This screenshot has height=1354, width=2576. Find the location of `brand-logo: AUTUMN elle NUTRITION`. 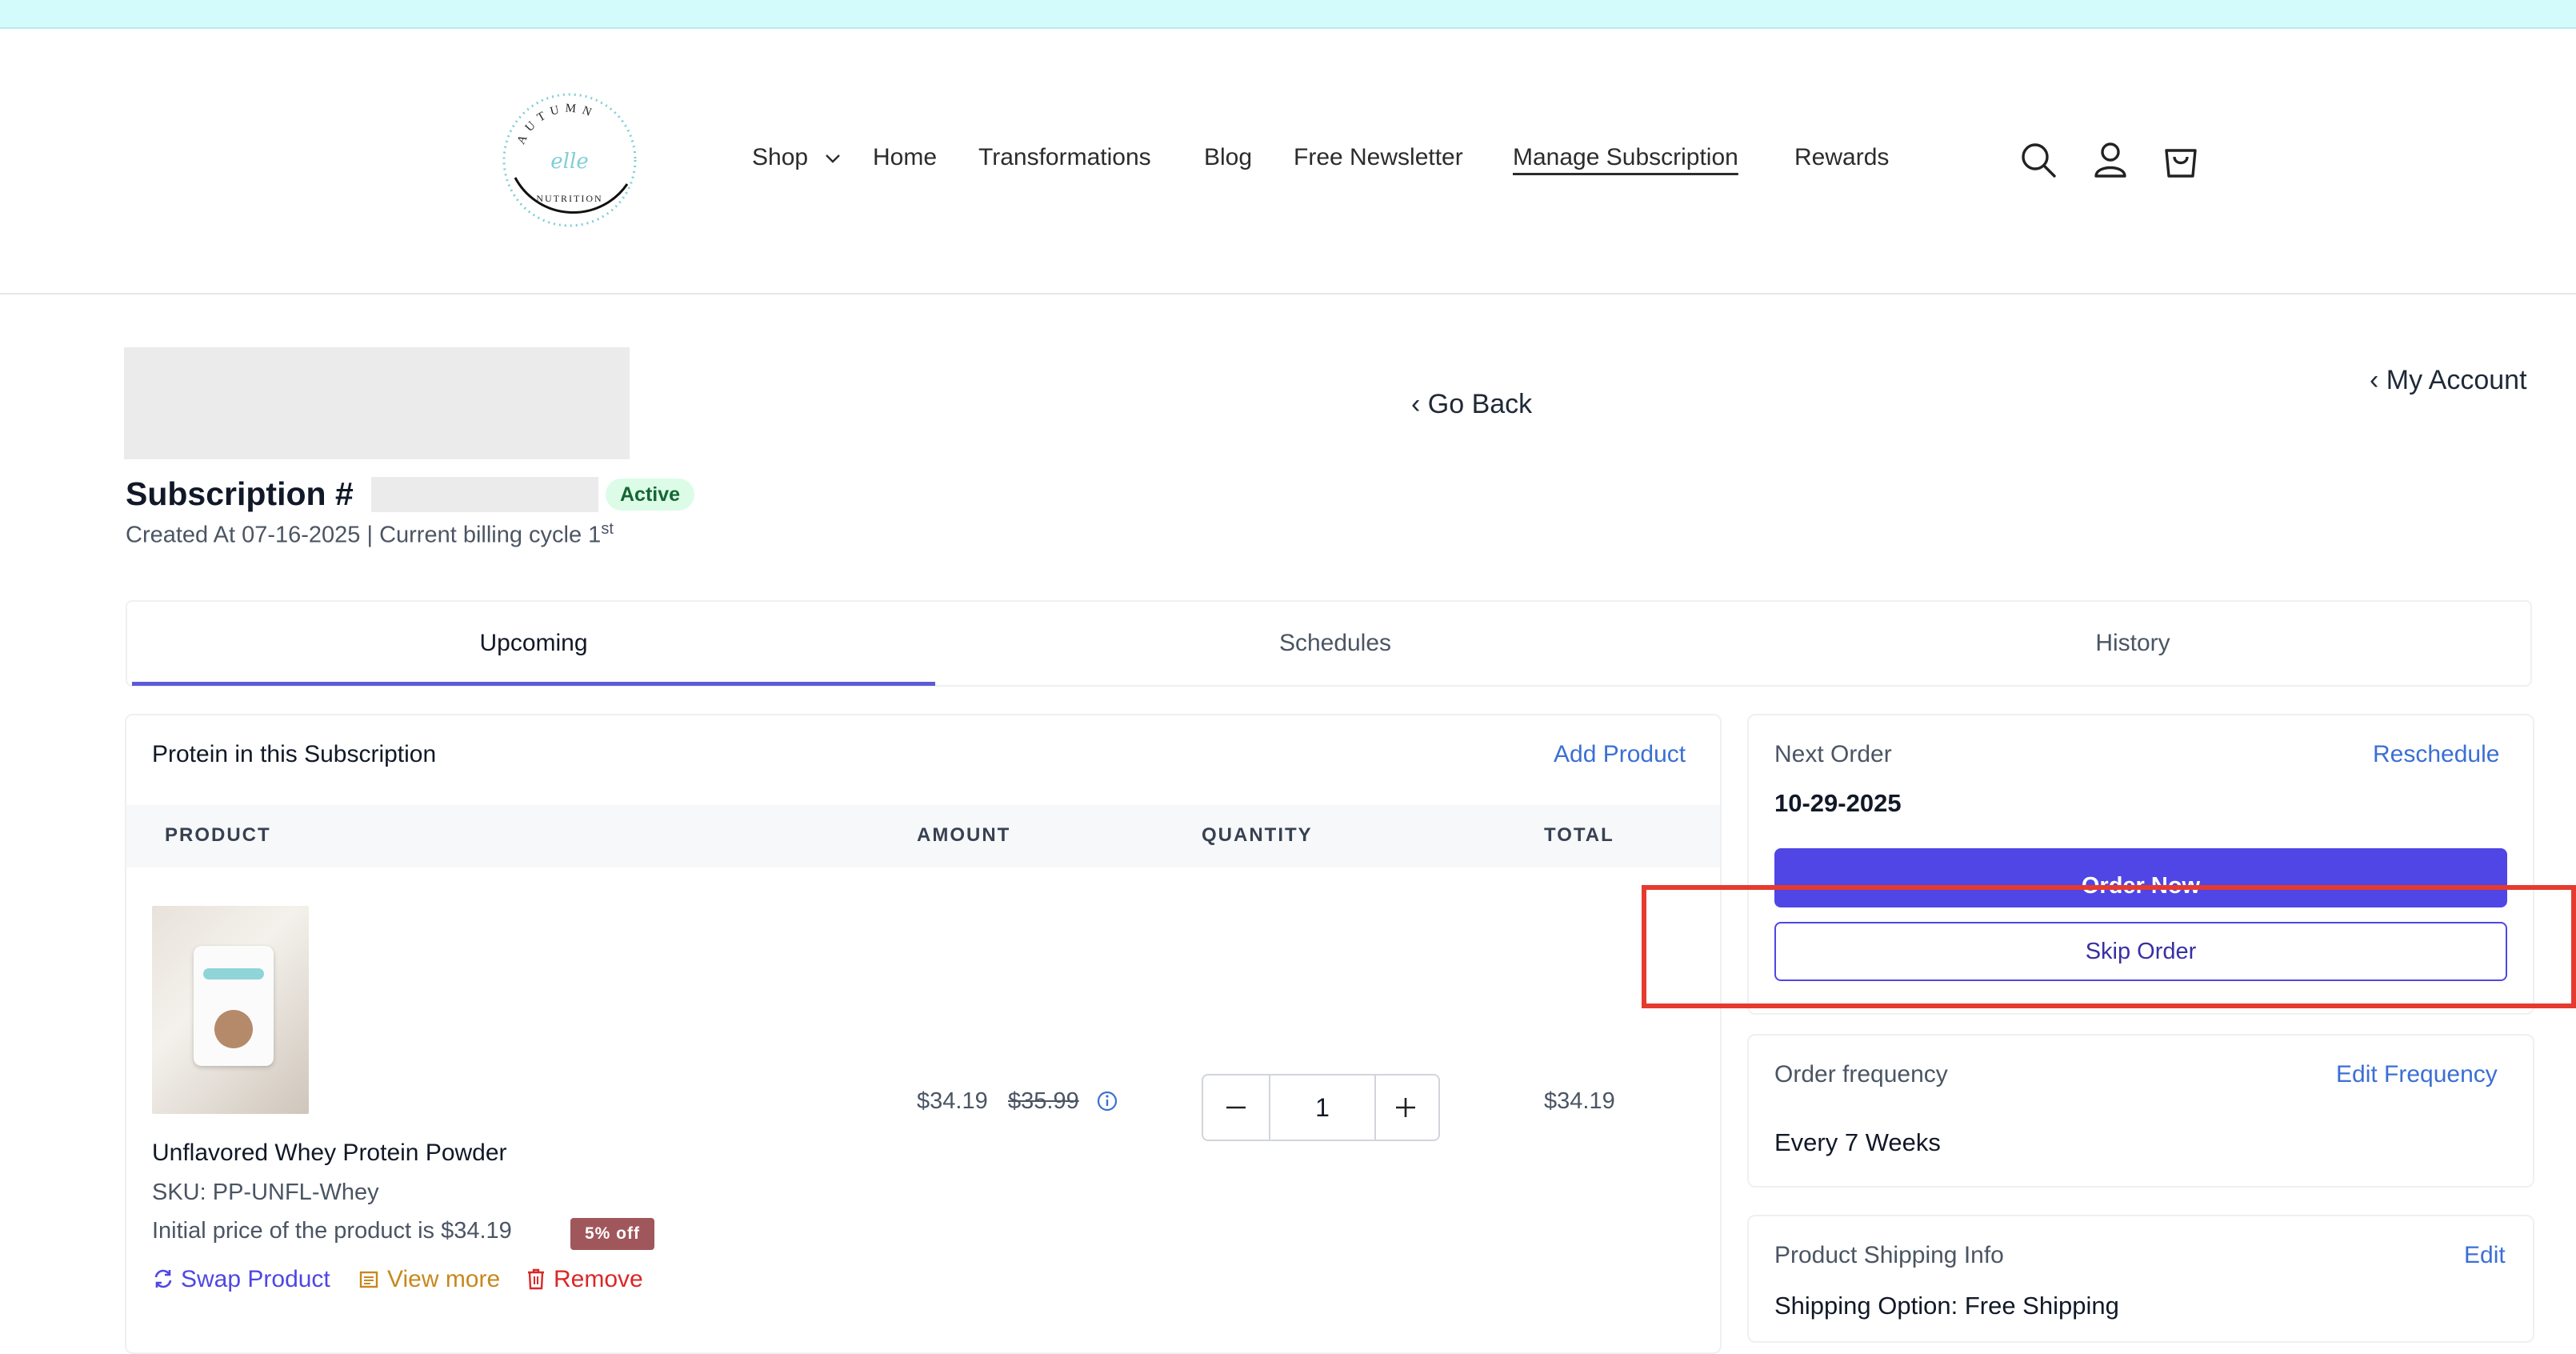

brand-logo: AUTUMN elle NUTRITION is located at coordinates (569, 160).